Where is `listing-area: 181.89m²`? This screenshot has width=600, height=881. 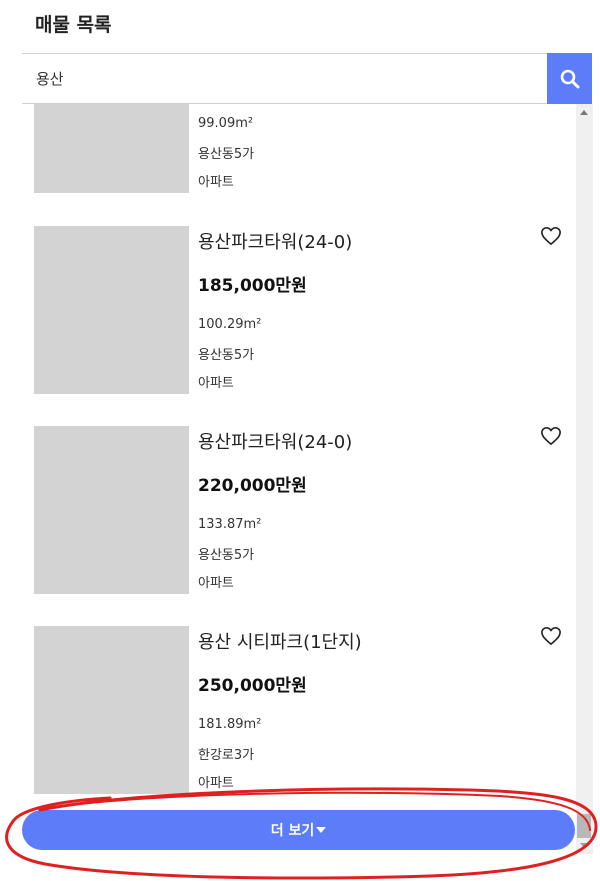
listing-area: 181.89m² is located at coordinates (230, 724).